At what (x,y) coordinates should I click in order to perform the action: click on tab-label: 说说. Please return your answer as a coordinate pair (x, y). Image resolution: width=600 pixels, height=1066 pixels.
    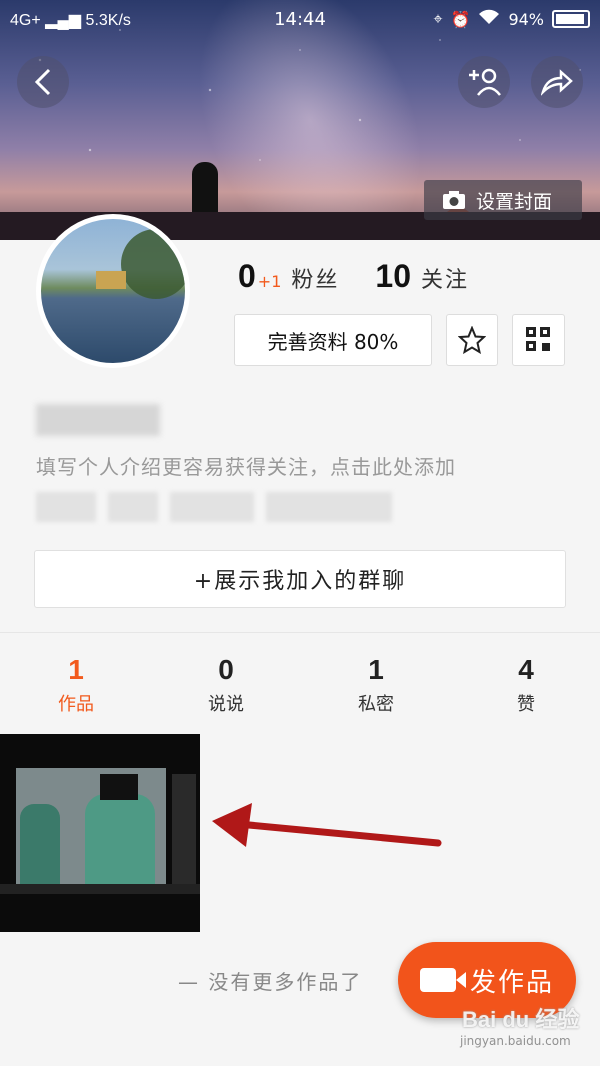
    Looking at the image, I should click on (226, 704).